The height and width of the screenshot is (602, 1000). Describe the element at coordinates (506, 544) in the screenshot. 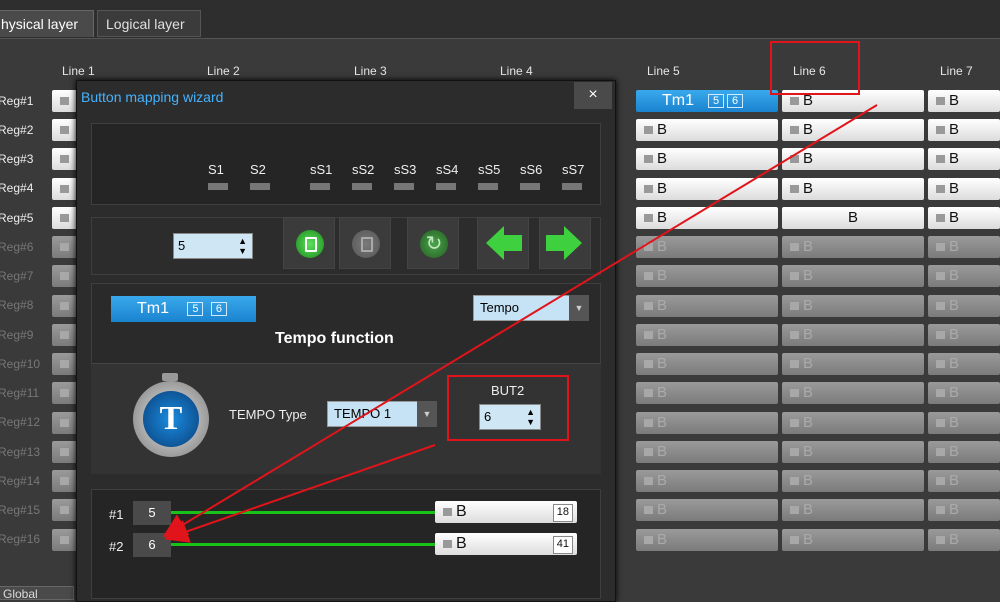

I see `map-target-button: B 41` at that location.